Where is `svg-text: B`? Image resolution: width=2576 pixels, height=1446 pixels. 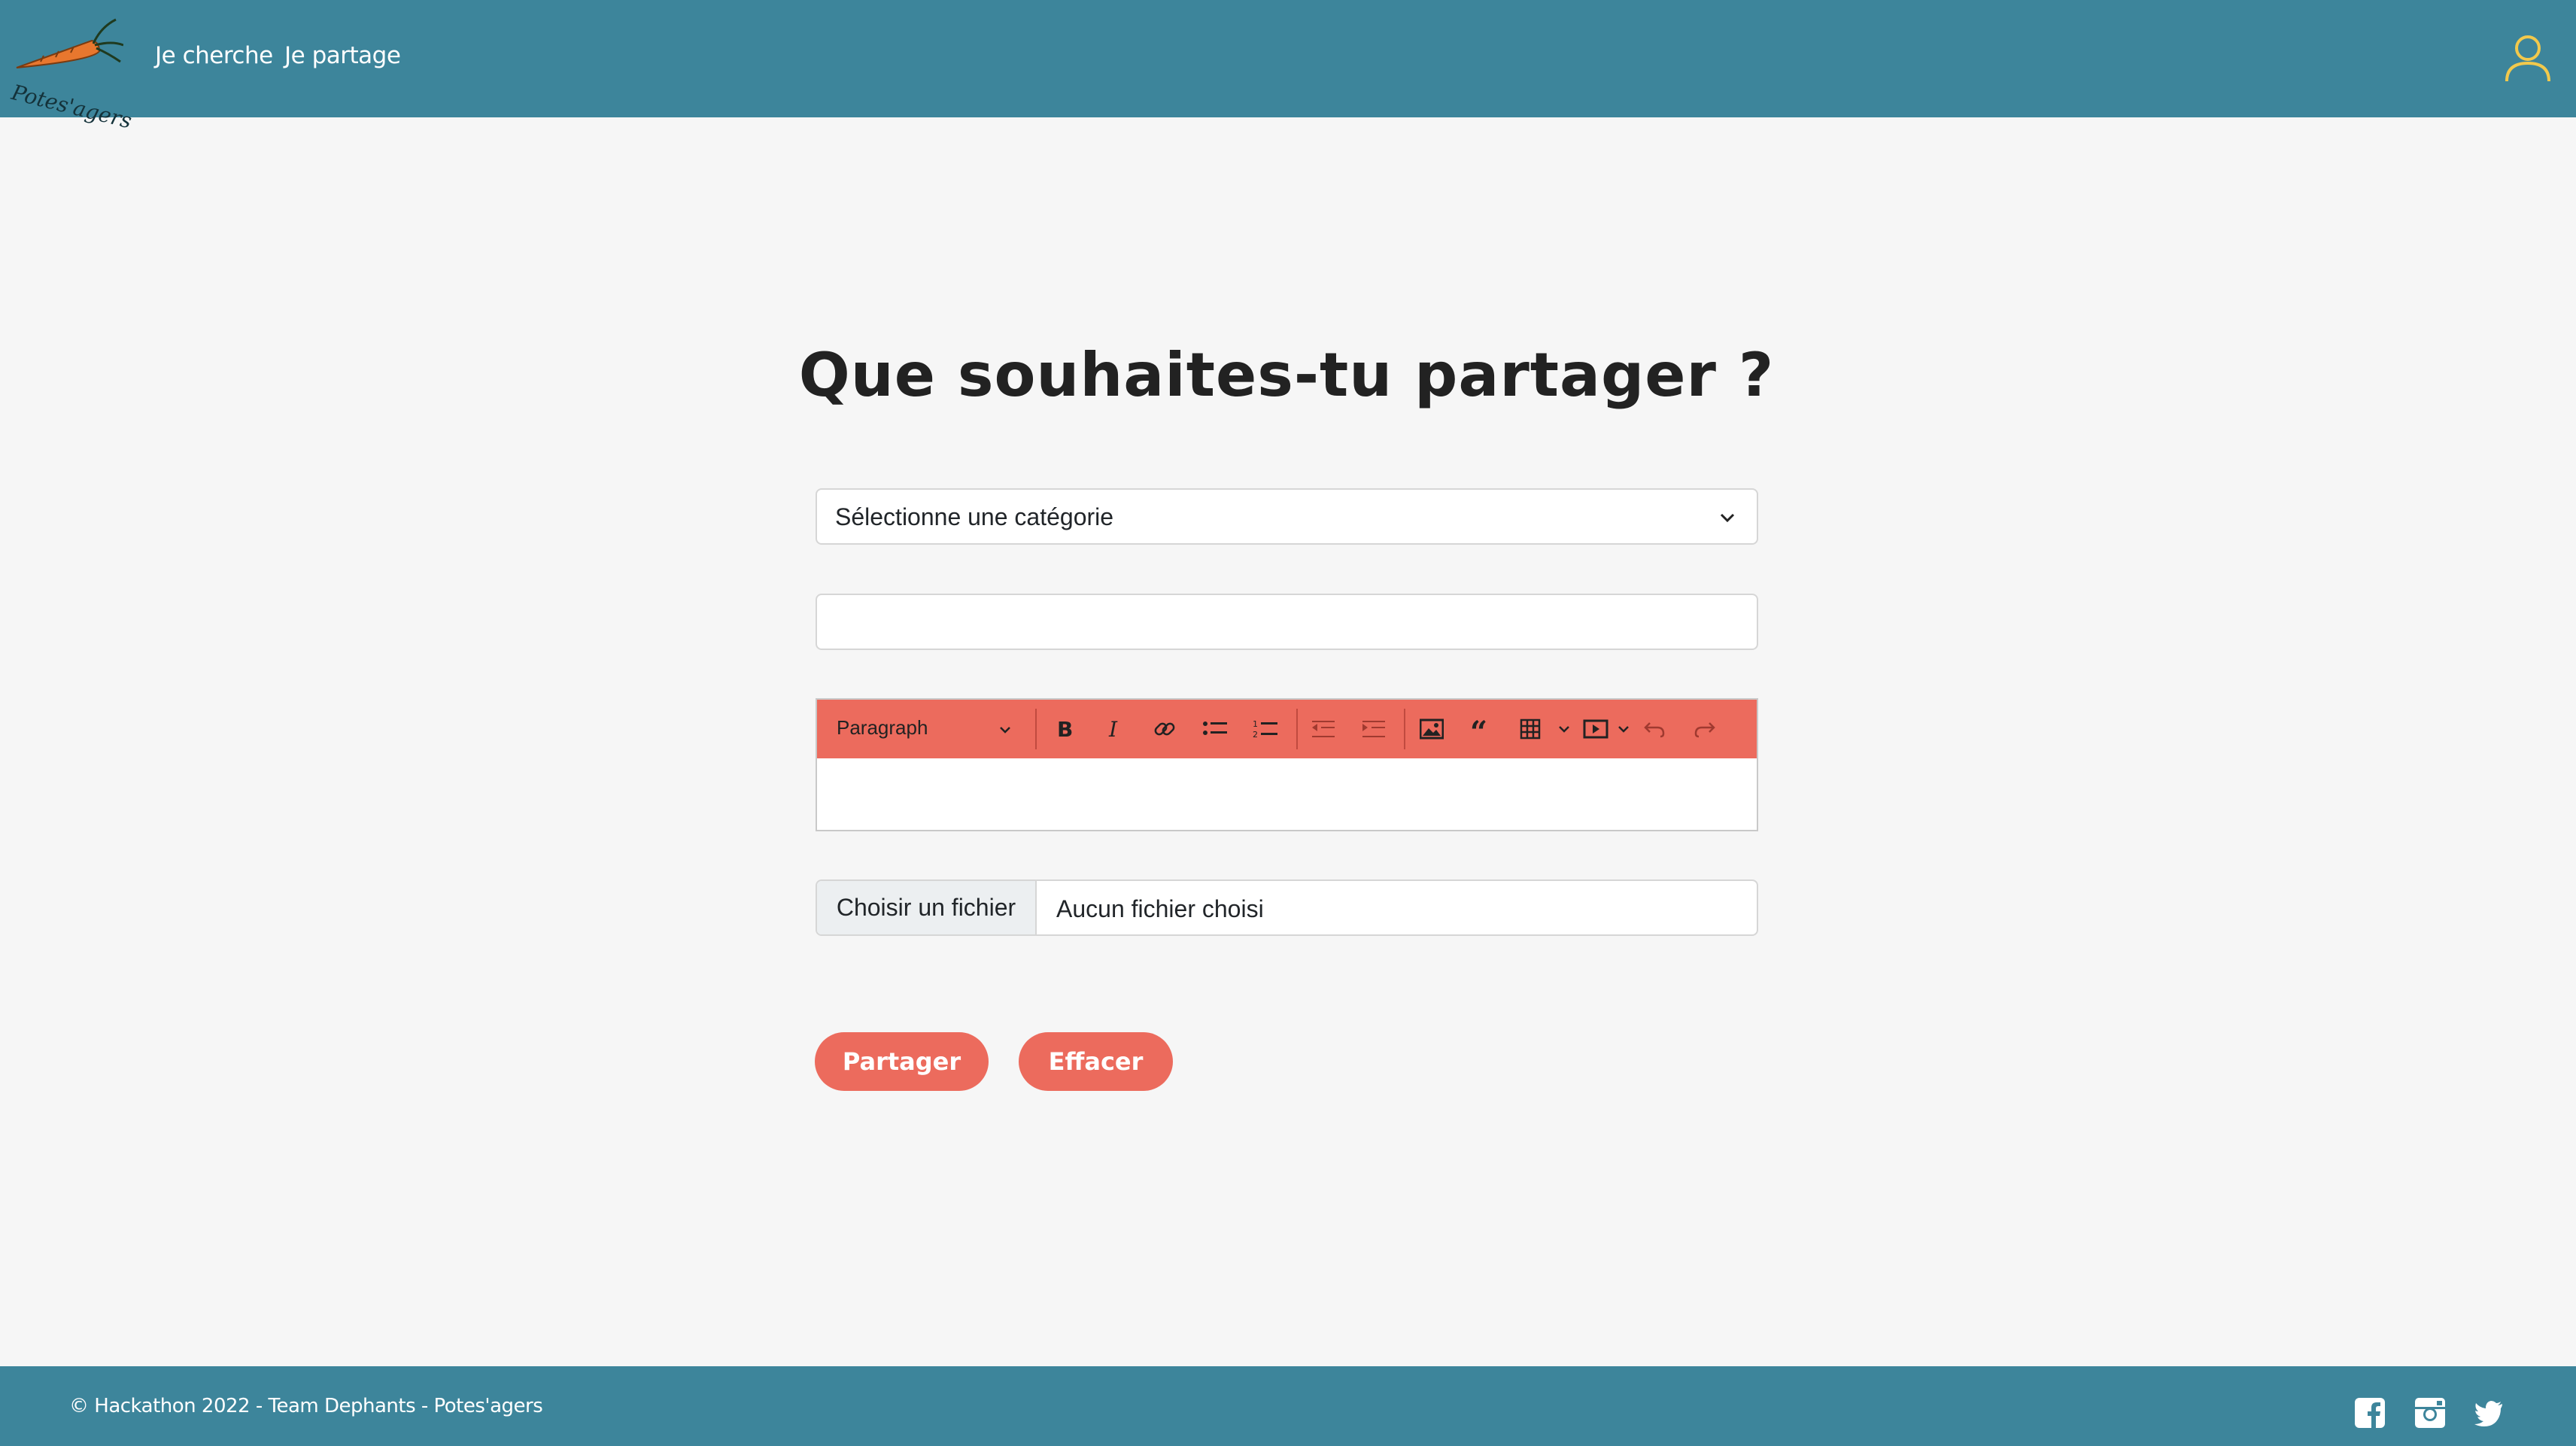
svg-text: B is located at coordinates (1065, 729).